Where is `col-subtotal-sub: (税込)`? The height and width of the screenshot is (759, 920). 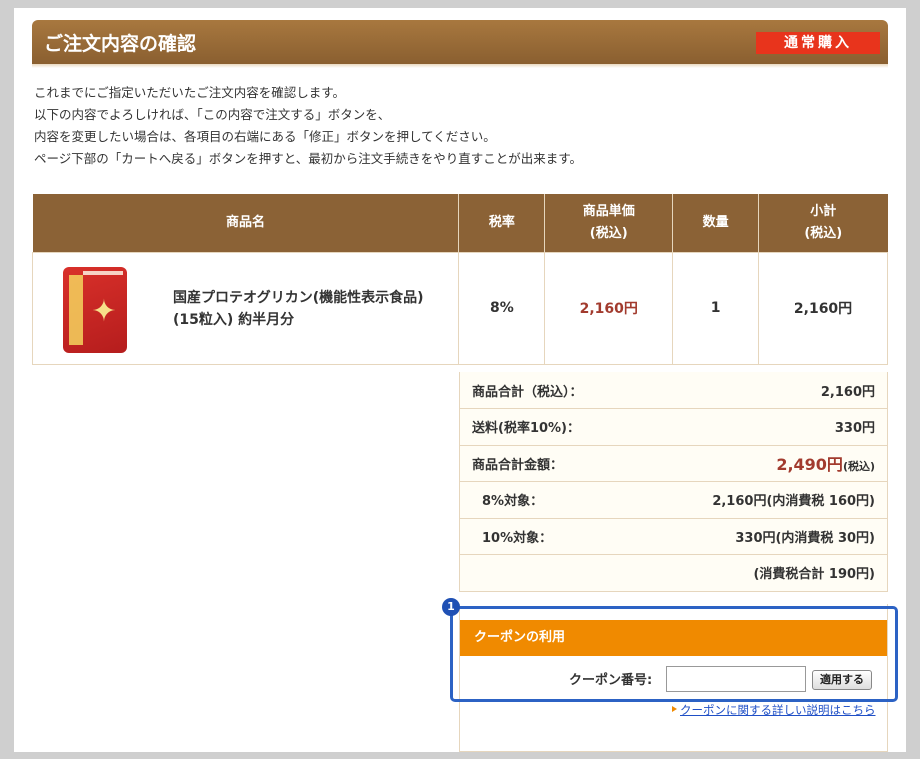 col-subtotal-sub: (税込) is located at coordinates (823, 233).